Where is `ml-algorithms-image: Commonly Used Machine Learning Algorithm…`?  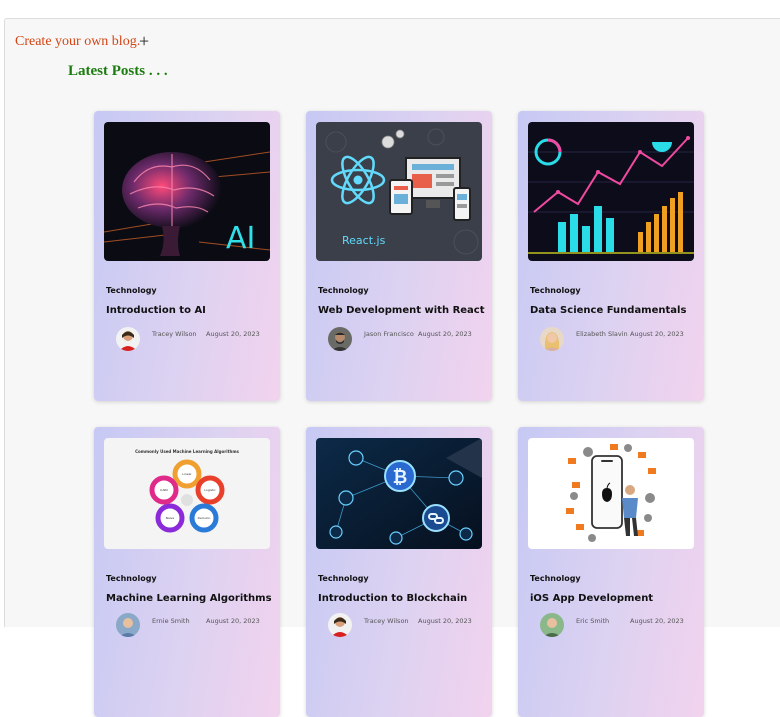 ml-algorithms-image: Commonly Used Machine Learning Algorithm… is located at coordinates (187, 493).